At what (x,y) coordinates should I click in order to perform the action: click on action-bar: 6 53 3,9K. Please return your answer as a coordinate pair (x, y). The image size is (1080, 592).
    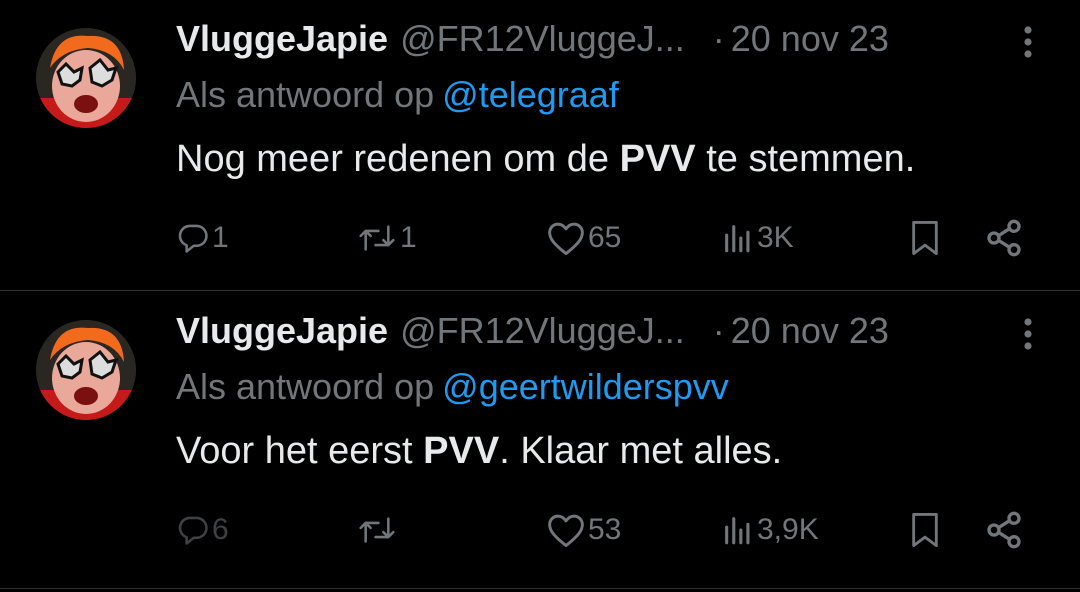
    Looking at the image, I should click on (606, 530).